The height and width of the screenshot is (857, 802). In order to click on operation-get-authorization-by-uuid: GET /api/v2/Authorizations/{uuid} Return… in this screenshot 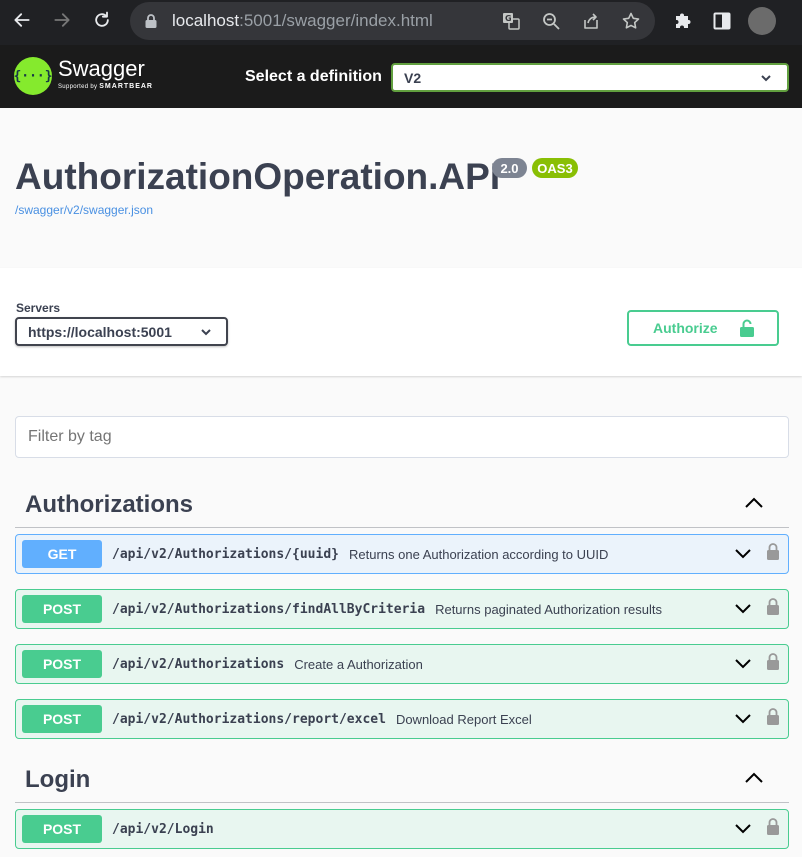, I will do `click(402, 554)`.